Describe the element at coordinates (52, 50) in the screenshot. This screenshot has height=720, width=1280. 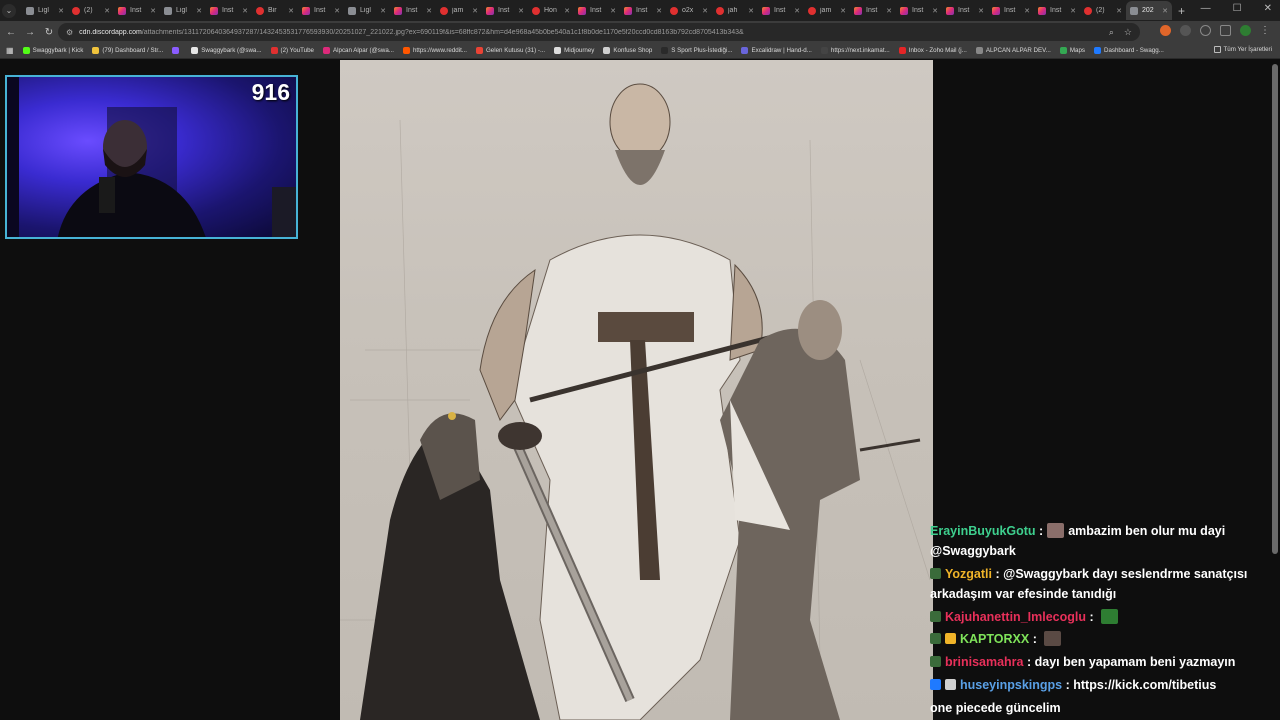
I see `bookmark-item: Swaggybark | Kick` at that location.